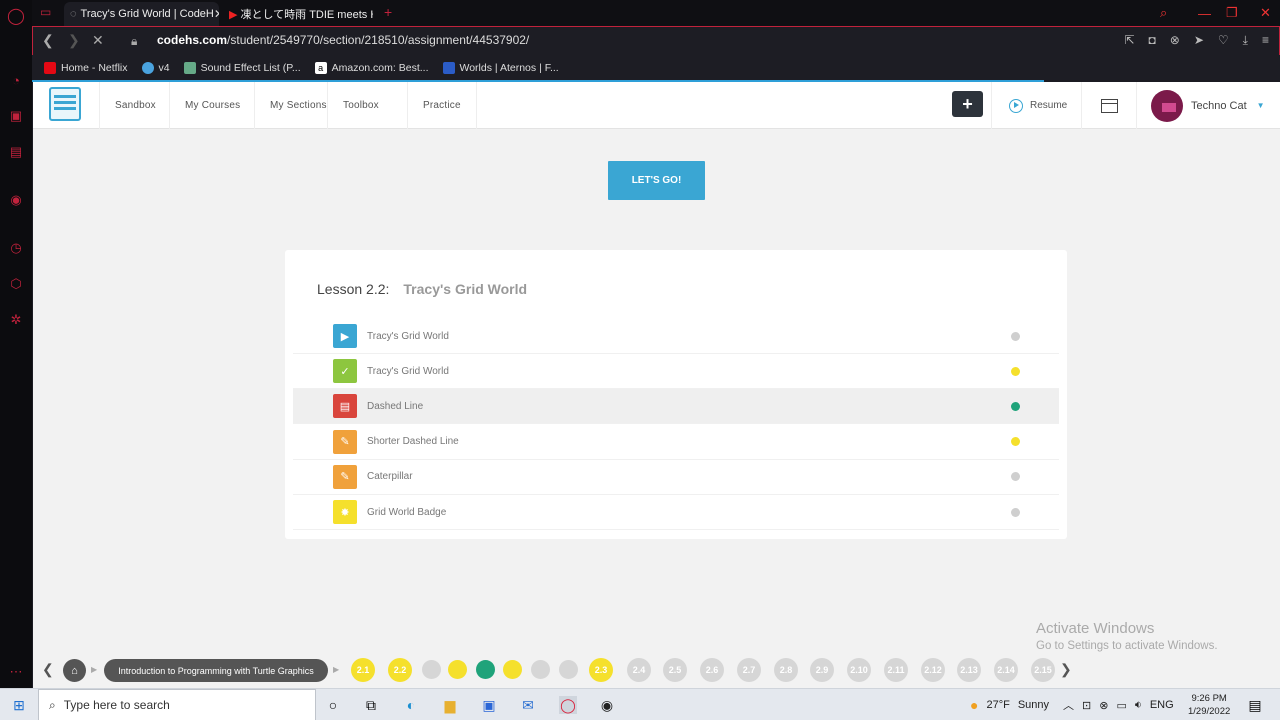 The height and width of the screenshot is (720, 1280). Describe the element at coordinates (933, 670) in the screenshot. I see `section-circle: 2.12` at that location.